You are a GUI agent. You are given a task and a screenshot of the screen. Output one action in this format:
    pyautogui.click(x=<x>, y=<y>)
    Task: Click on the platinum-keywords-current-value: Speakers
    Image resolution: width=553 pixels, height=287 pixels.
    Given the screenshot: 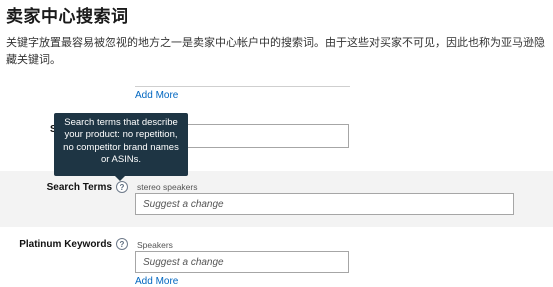 What is the action you would take?
    pyautogui.click(x=155, y=245)
    